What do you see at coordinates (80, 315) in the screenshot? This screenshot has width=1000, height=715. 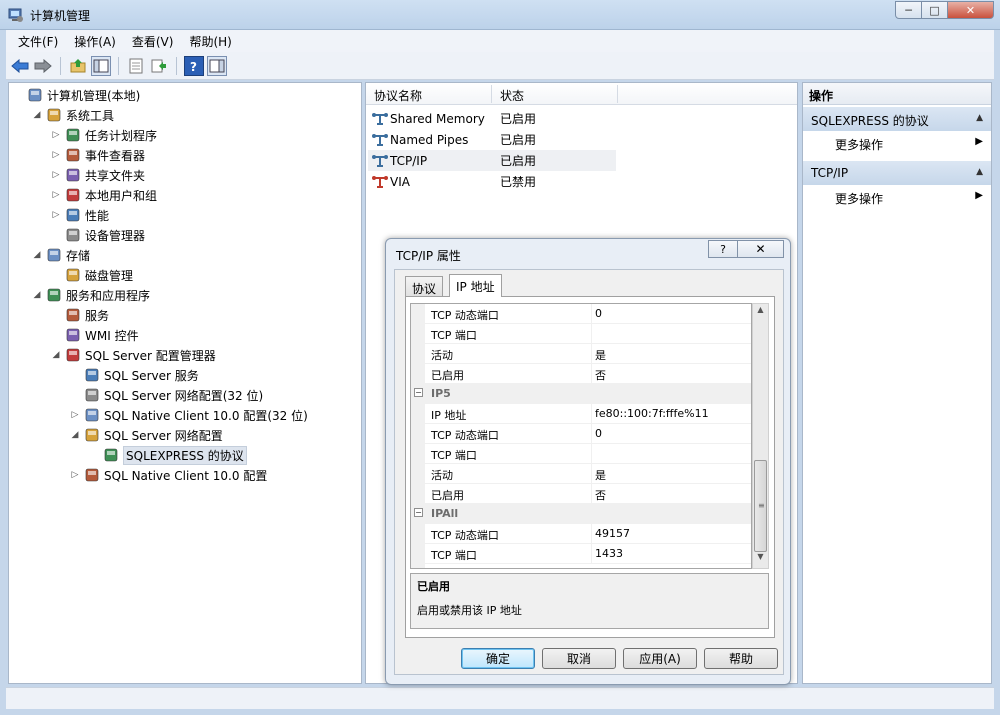 I see `tree-item: 服务` at bounding box center [80, 315].